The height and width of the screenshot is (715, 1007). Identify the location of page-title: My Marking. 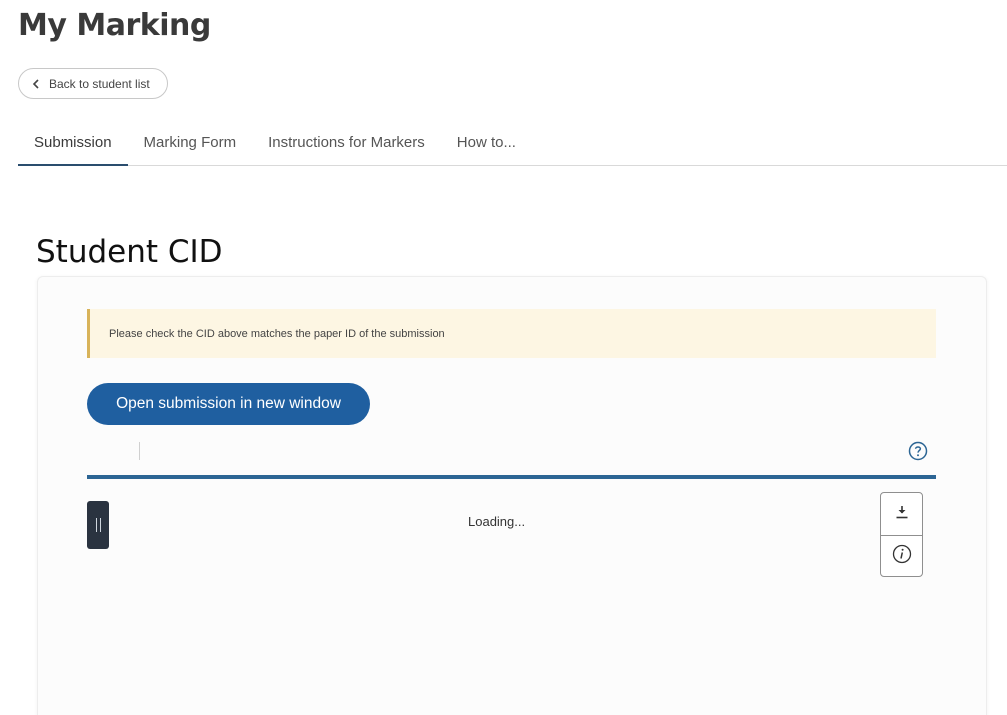
(114, 25).